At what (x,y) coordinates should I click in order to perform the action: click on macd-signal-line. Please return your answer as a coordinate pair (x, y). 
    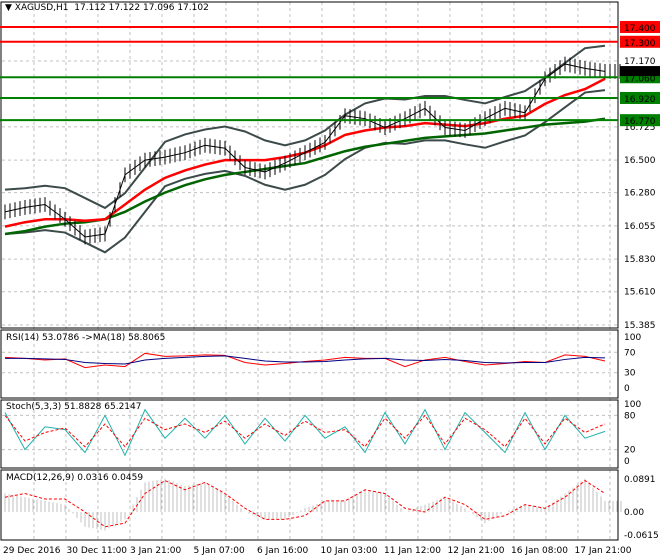
    Looking at the image, I should click on (305, 503).